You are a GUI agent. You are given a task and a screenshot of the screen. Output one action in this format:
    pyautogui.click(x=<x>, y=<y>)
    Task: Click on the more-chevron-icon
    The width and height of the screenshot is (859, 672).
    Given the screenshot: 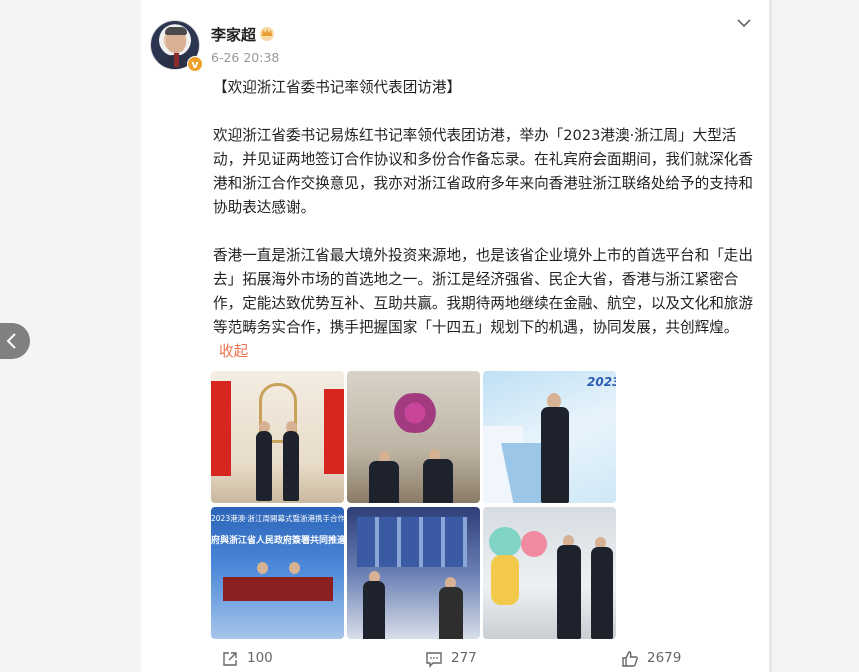 What is the action you would take?
    pyautogui.click(x=744, y=23)
    